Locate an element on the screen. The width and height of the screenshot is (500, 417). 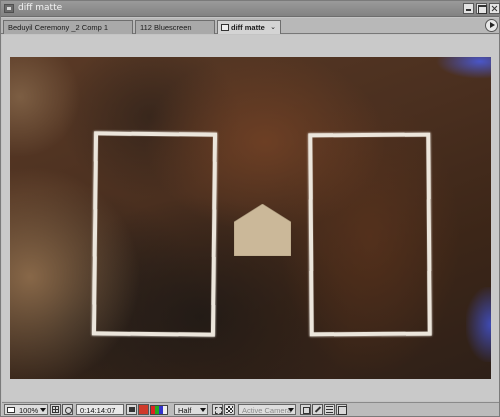
tab-label: 112 Bluescreen is located at coordinates (166, 27).